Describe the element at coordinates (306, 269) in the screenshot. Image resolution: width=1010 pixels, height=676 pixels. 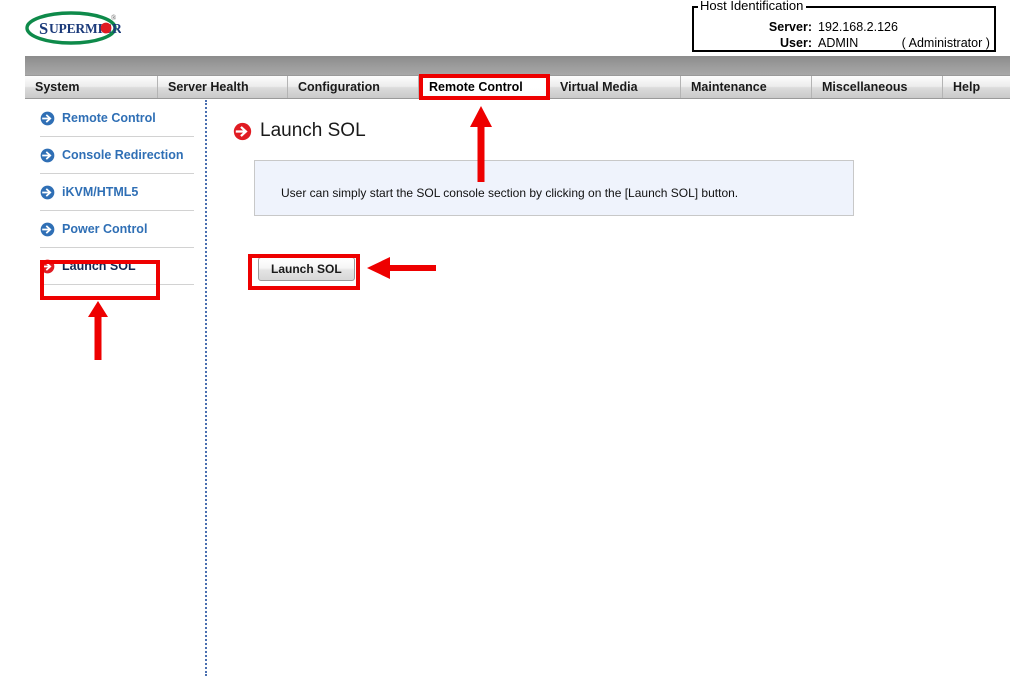
I see `launch-sol-button: Launch SOL` at that location.